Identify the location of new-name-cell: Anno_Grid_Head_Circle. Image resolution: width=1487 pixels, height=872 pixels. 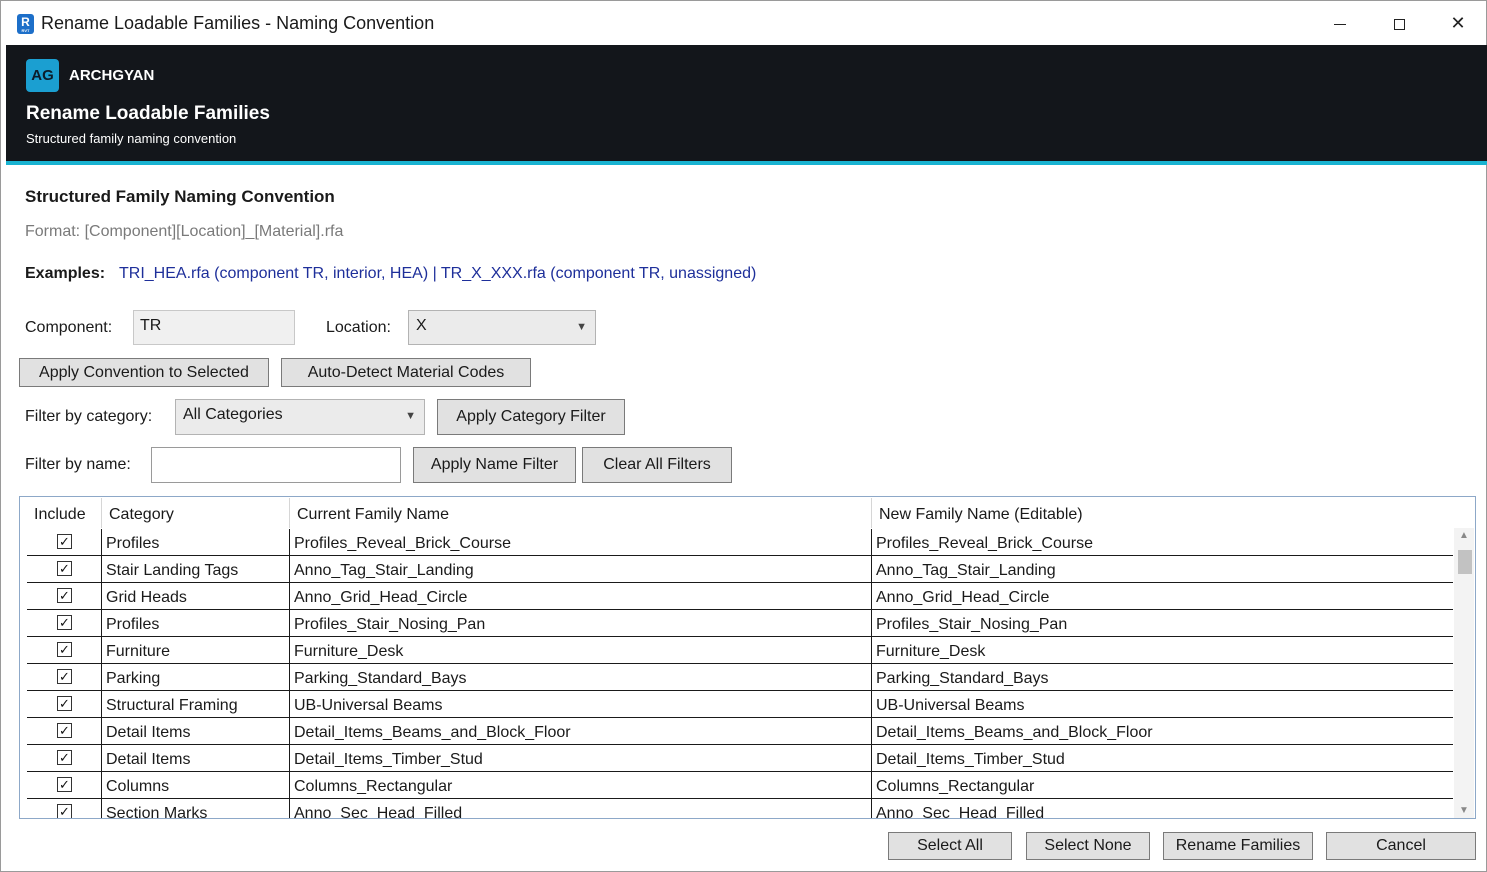
(1162, 596).